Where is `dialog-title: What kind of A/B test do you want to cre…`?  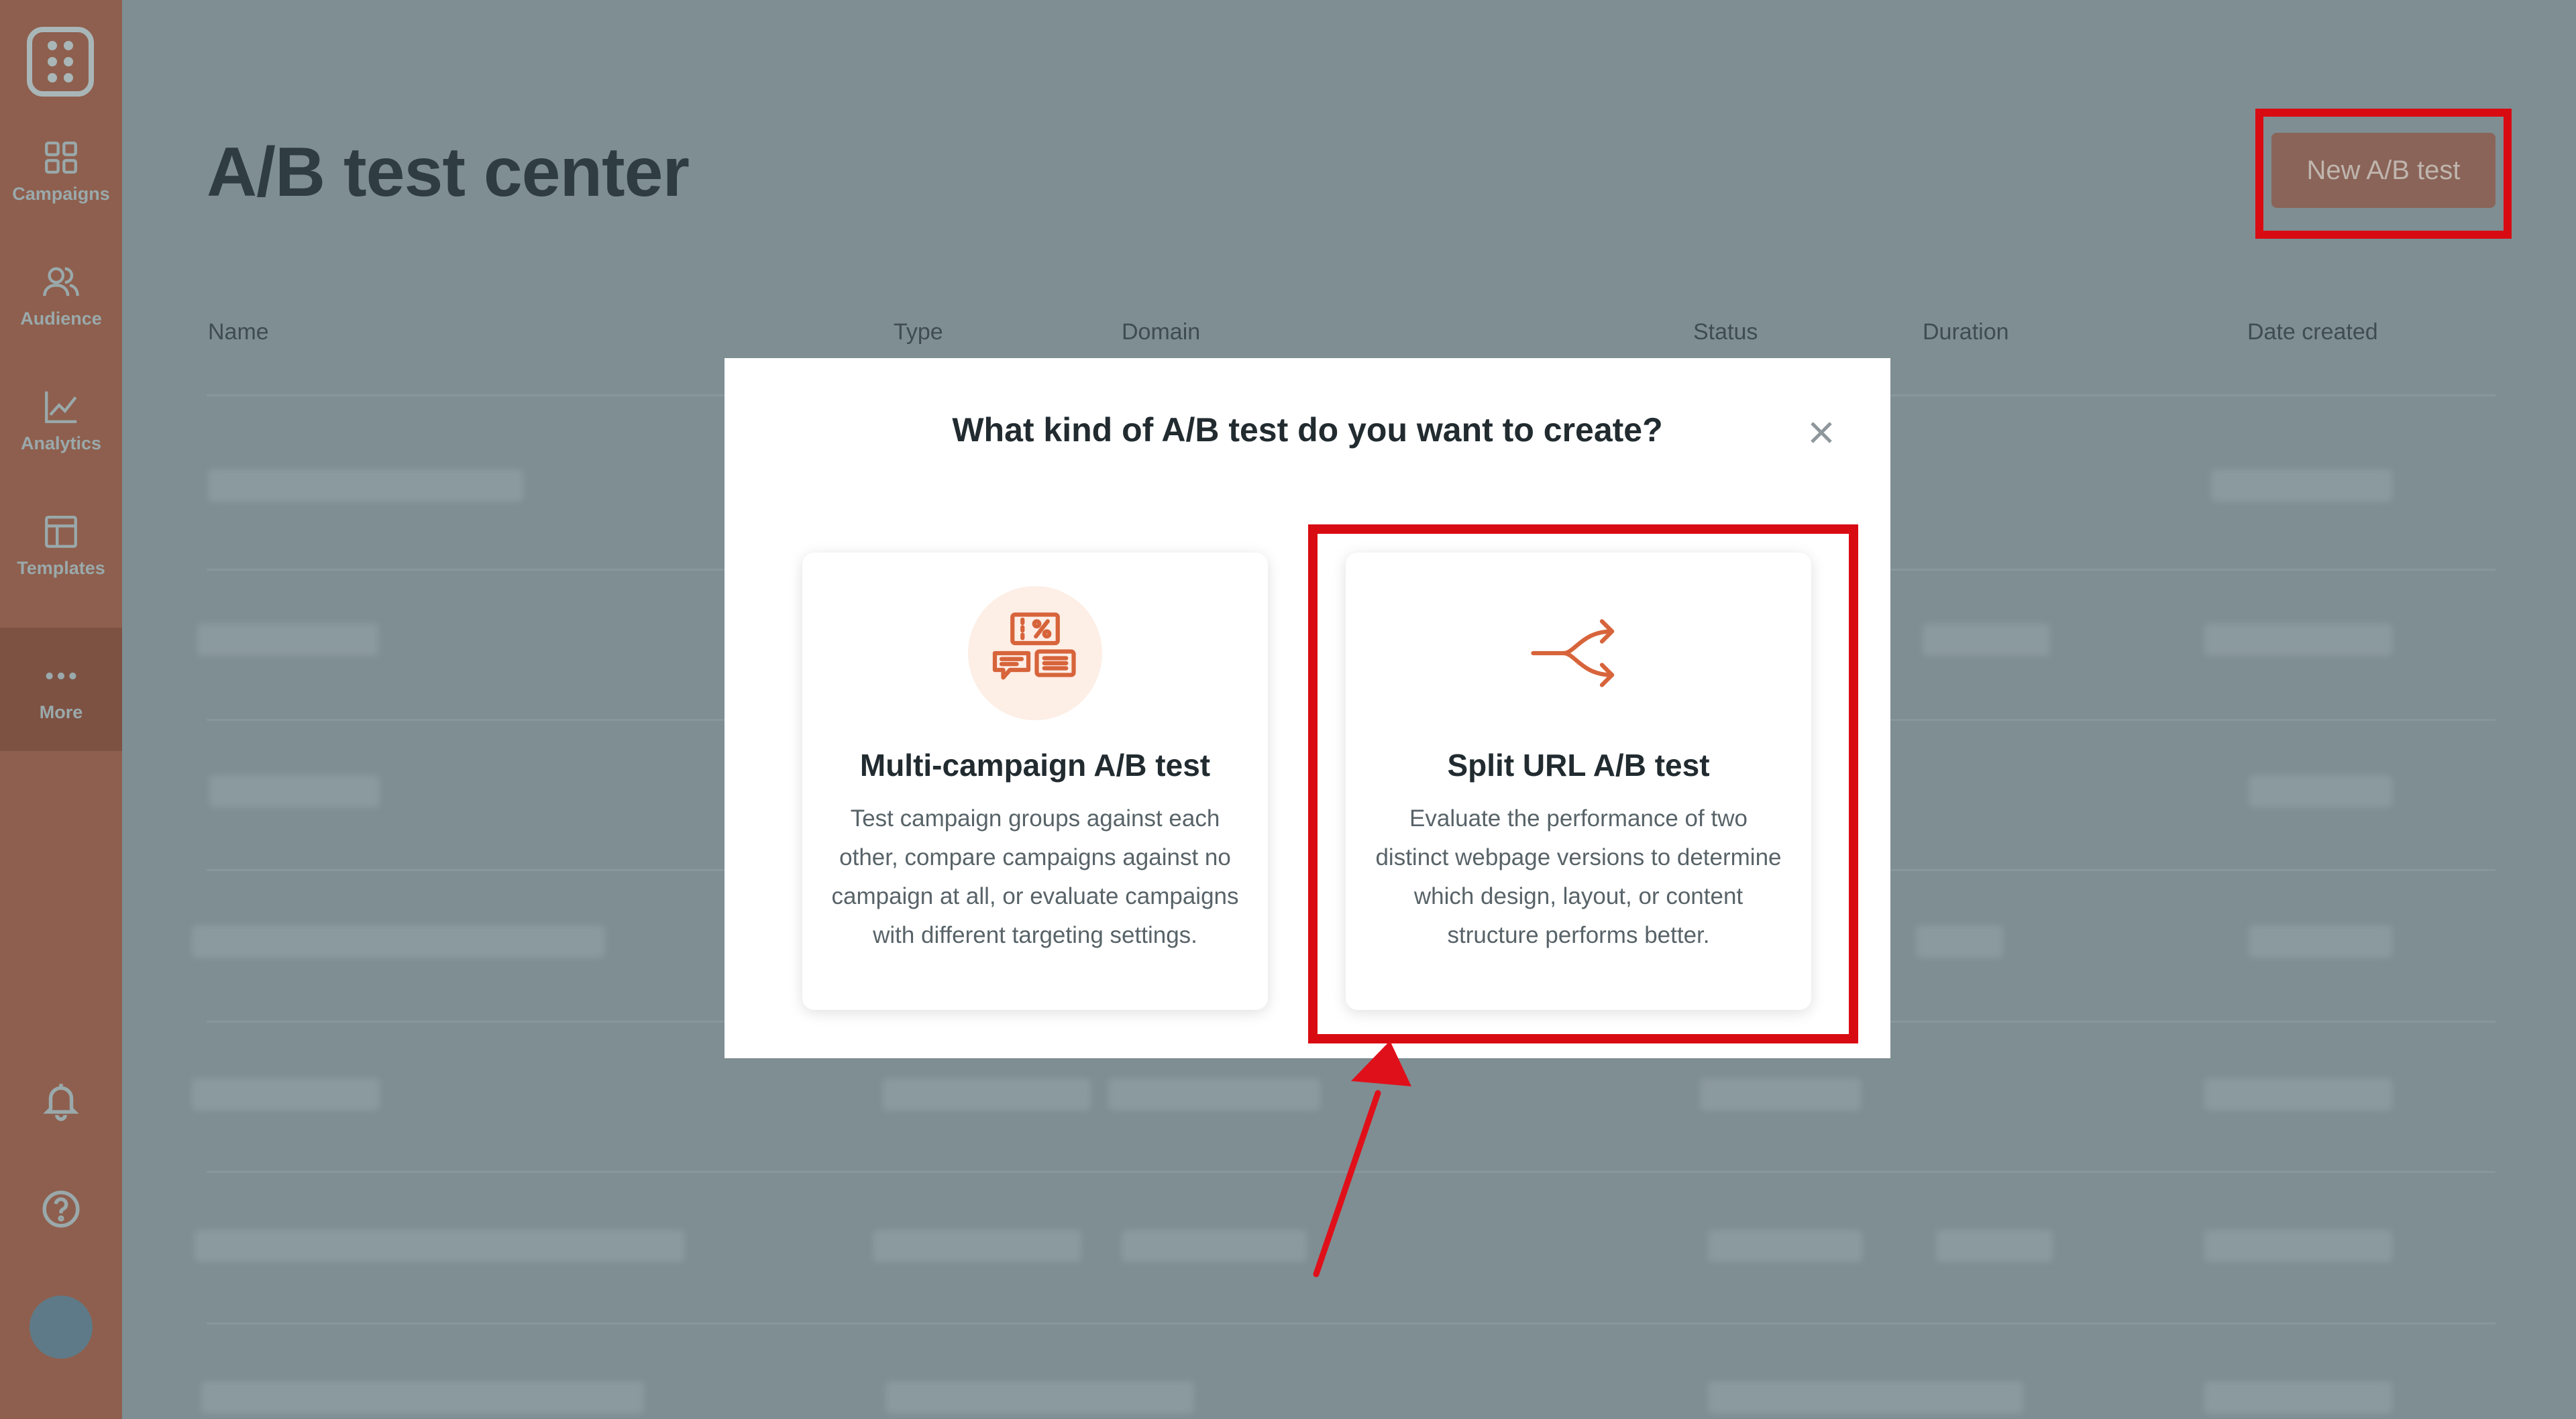
dialog-title: What kind of A/B test do you want to cre… is located at coordinates (1307, 430).